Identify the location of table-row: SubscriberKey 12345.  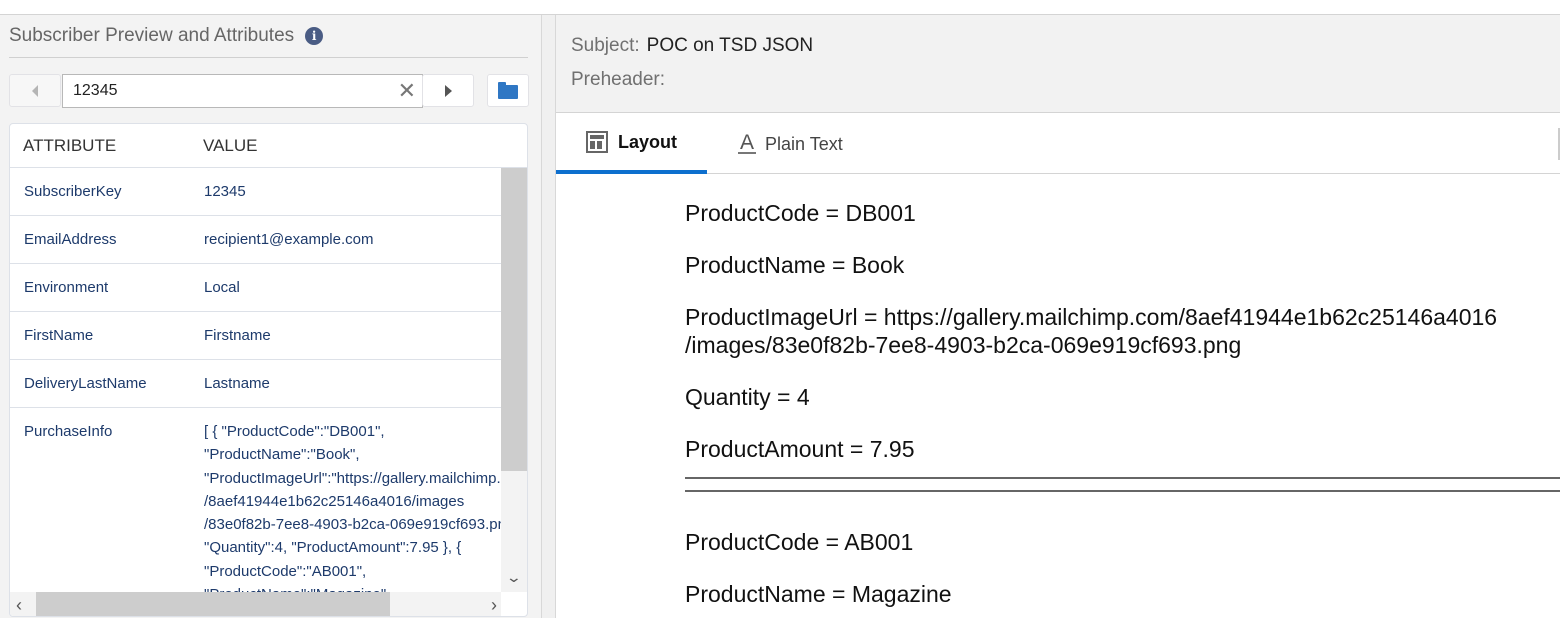
(255, 192).